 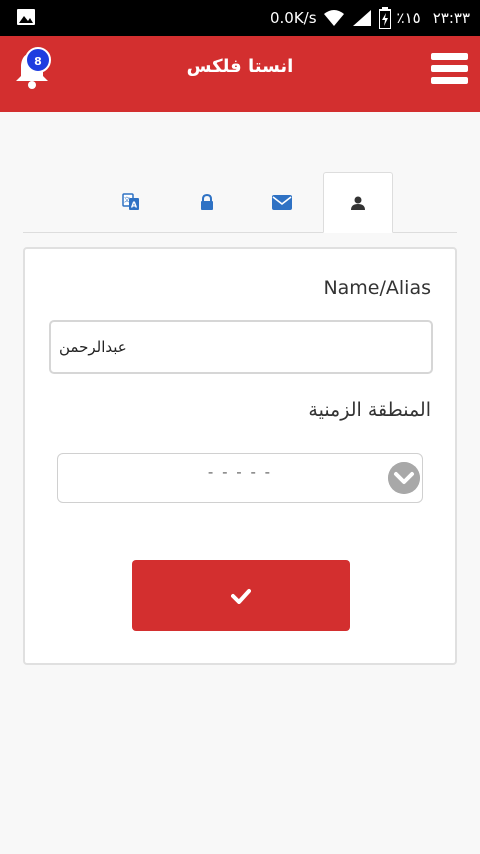 I want to click on gallery-icon, so click(x=26, y=17).